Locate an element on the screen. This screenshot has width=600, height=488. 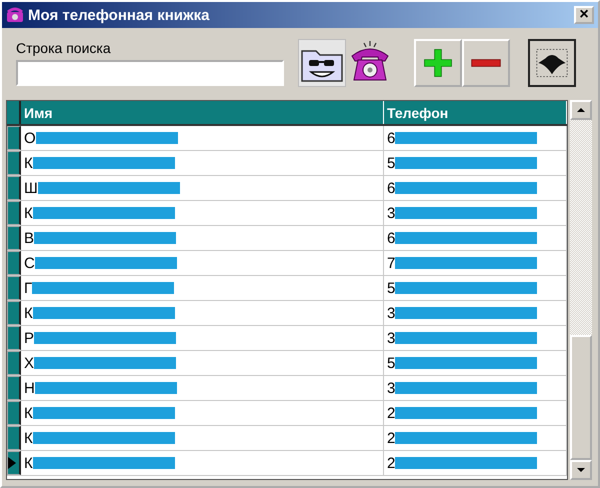
down-arrow-icon is located at coordinates (581, 470).